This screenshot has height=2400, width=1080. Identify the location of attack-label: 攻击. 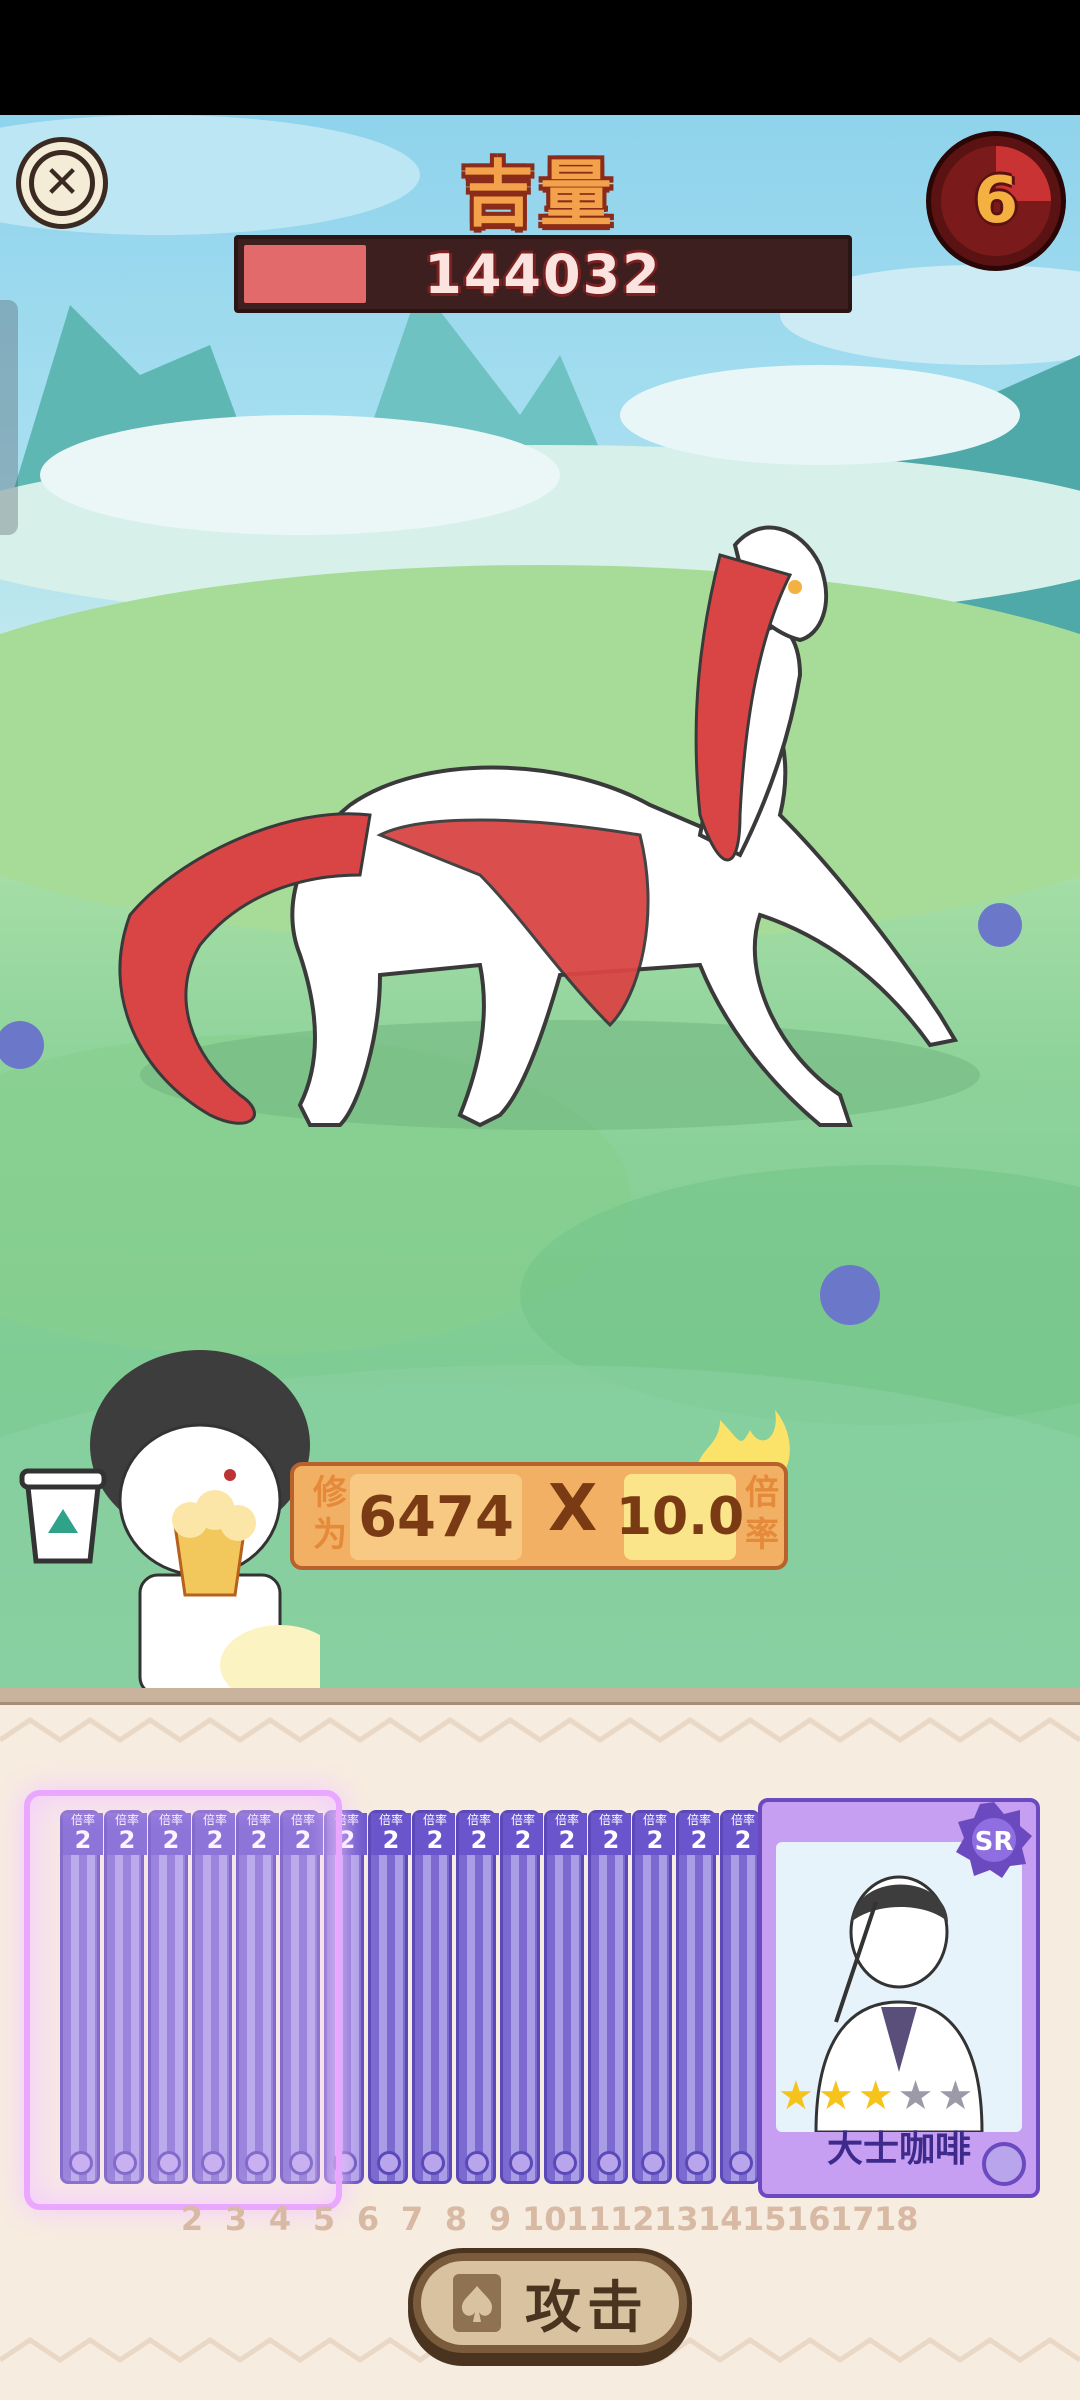
(587, 2308).